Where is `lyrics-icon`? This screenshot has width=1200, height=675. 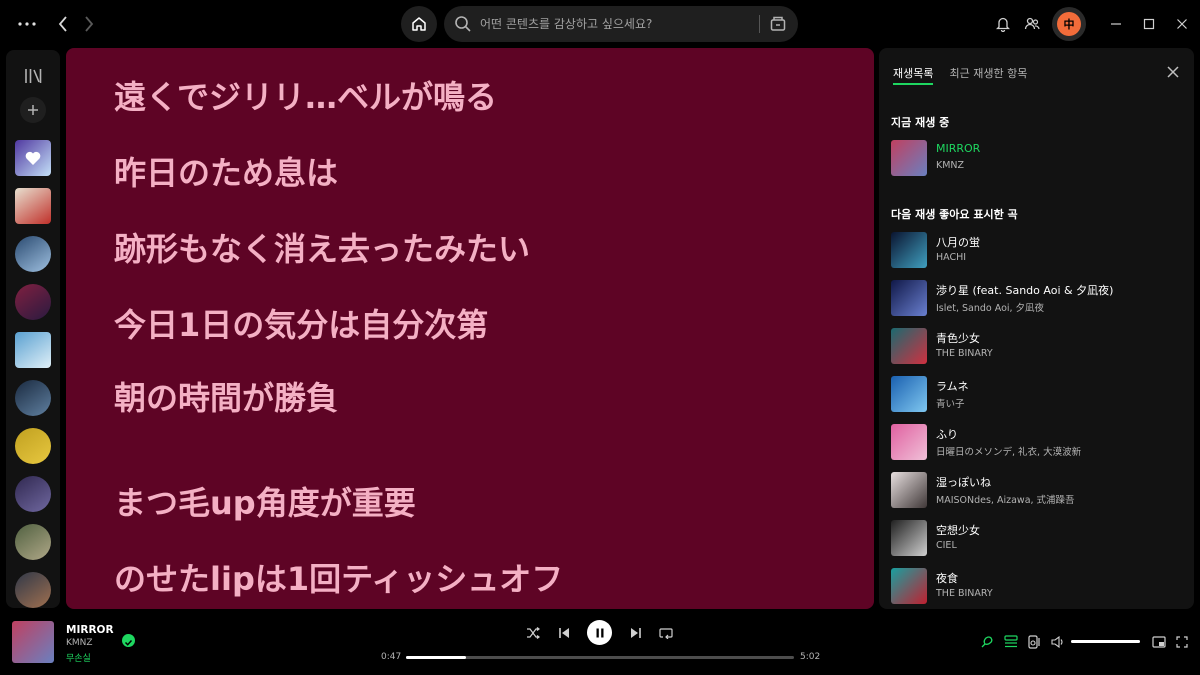
lyrics-icon is located at coordinates (987, 642).